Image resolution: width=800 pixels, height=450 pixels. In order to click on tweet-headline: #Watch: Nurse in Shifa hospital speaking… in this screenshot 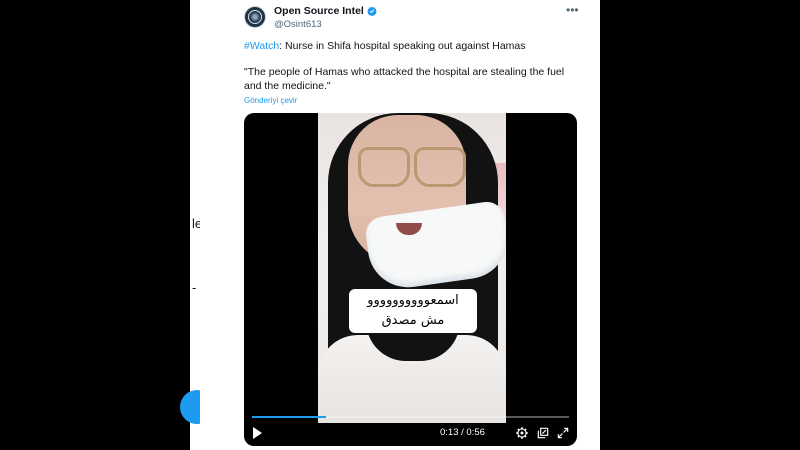, I will do `click(385, 46)`.